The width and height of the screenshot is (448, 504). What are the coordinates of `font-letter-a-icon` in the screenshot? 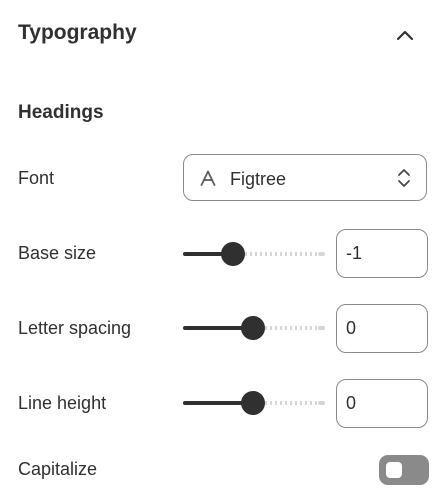 It's located at (208, 178).